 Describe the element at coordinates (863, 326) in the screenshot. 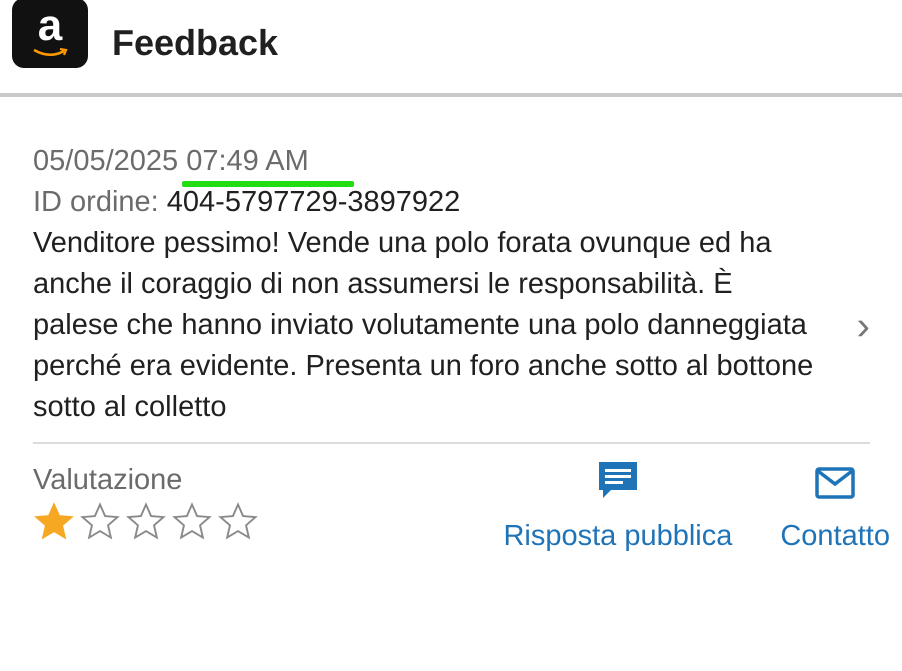

I see `chevron-icon: ›` at that location.